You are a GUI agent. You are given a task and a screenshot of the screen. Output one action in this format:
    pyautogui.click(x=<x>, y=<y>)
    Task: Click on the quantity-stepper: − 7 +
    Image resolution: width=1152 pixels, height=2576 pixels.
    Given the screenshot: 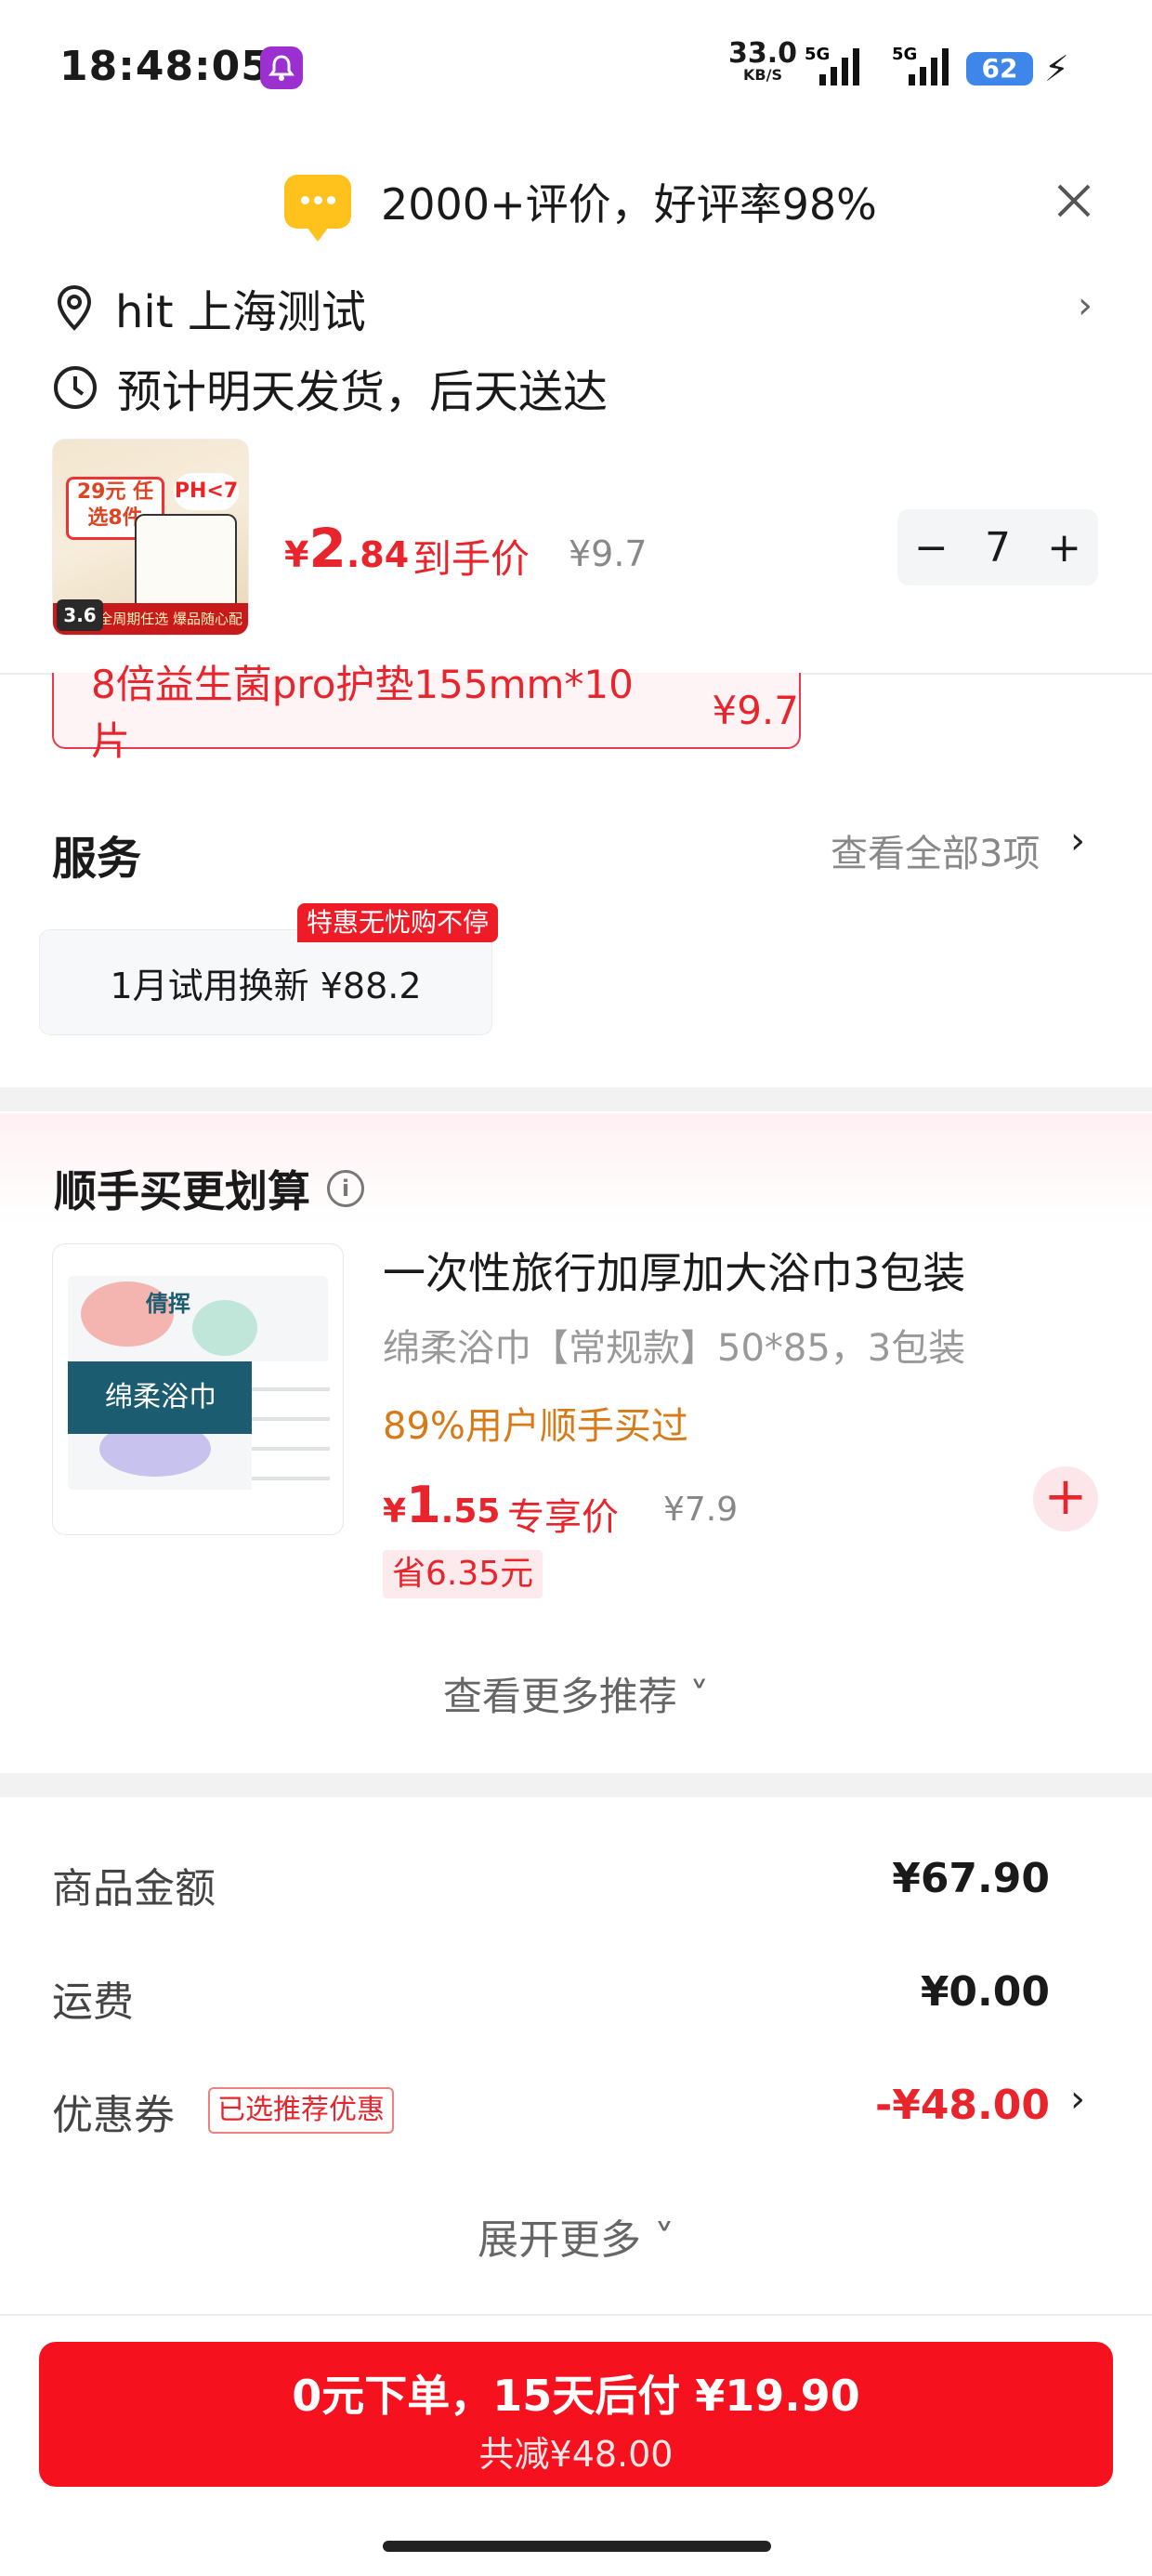 What is the action you would take?
    pyautogui.click(x=997, y=547)
    